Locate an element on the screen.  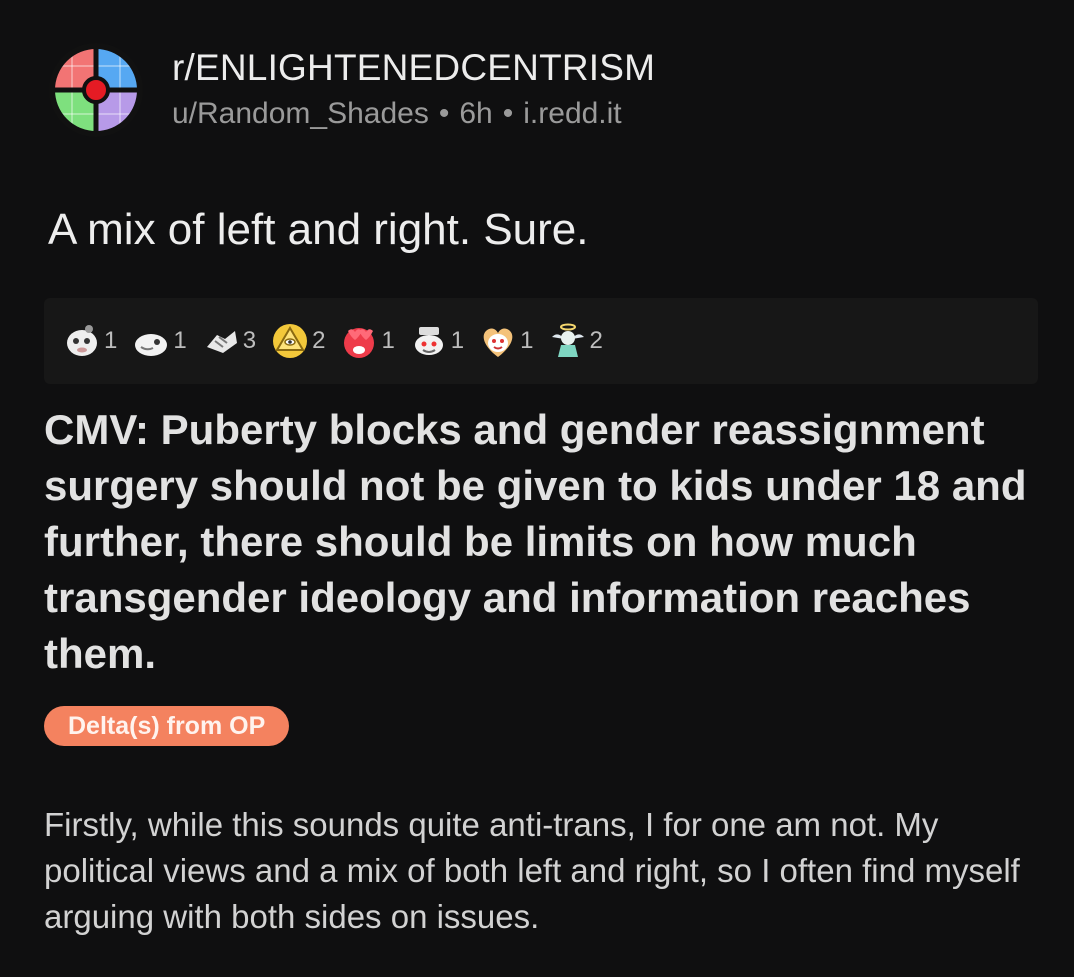
heart-eyes-award-icon is located at coordinates (359, 343).